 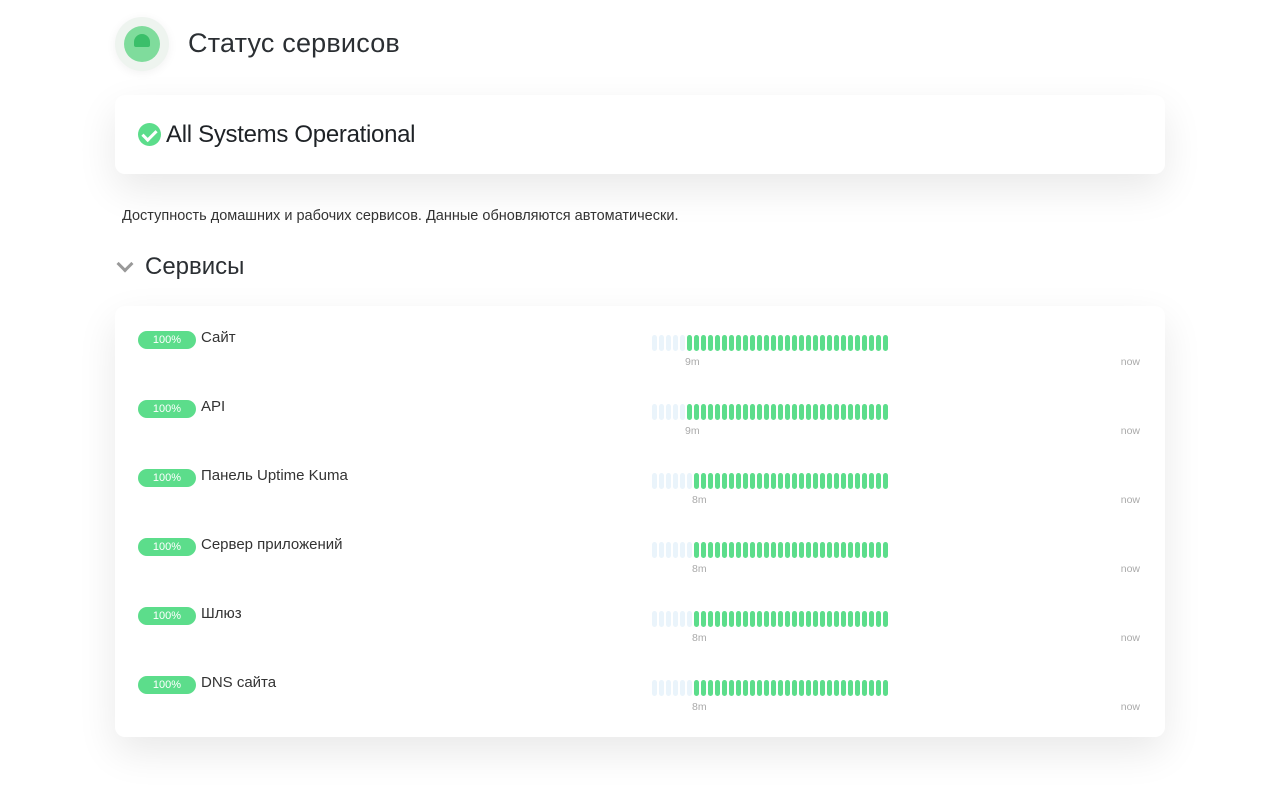 What do you see at coordinates (218, 338) in the screenshot?
I see `monitor-name: Сайт` at bounding box center [218, 338].